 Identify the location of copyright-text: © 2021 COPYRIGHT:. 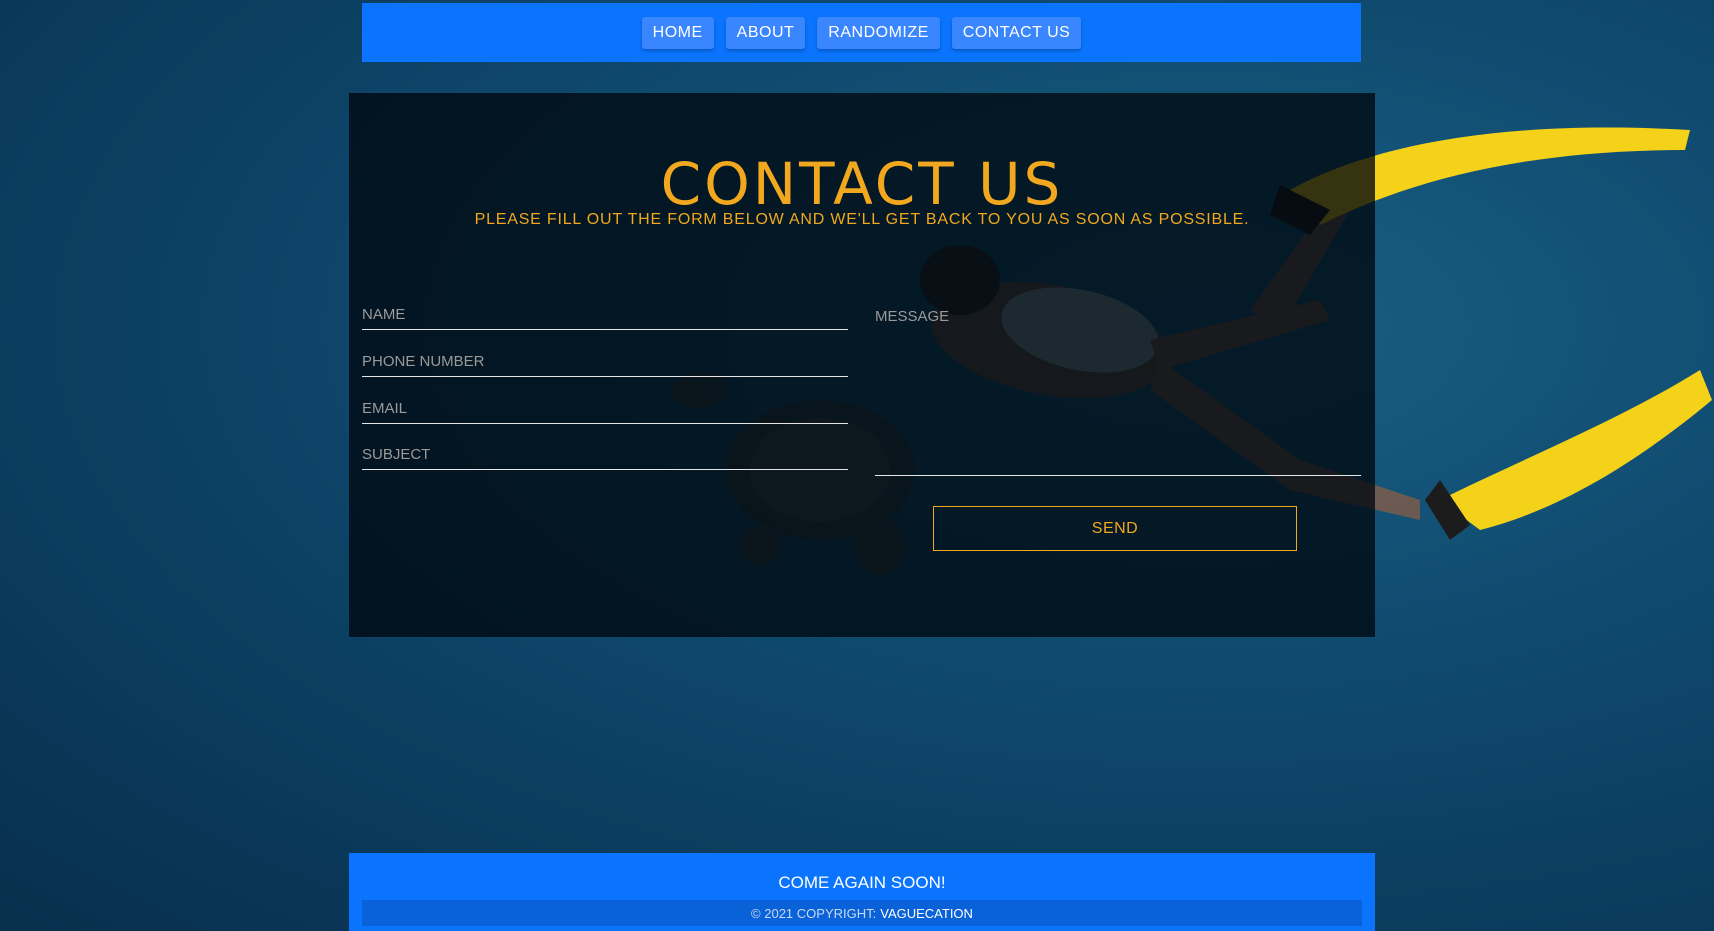
(814, 913).